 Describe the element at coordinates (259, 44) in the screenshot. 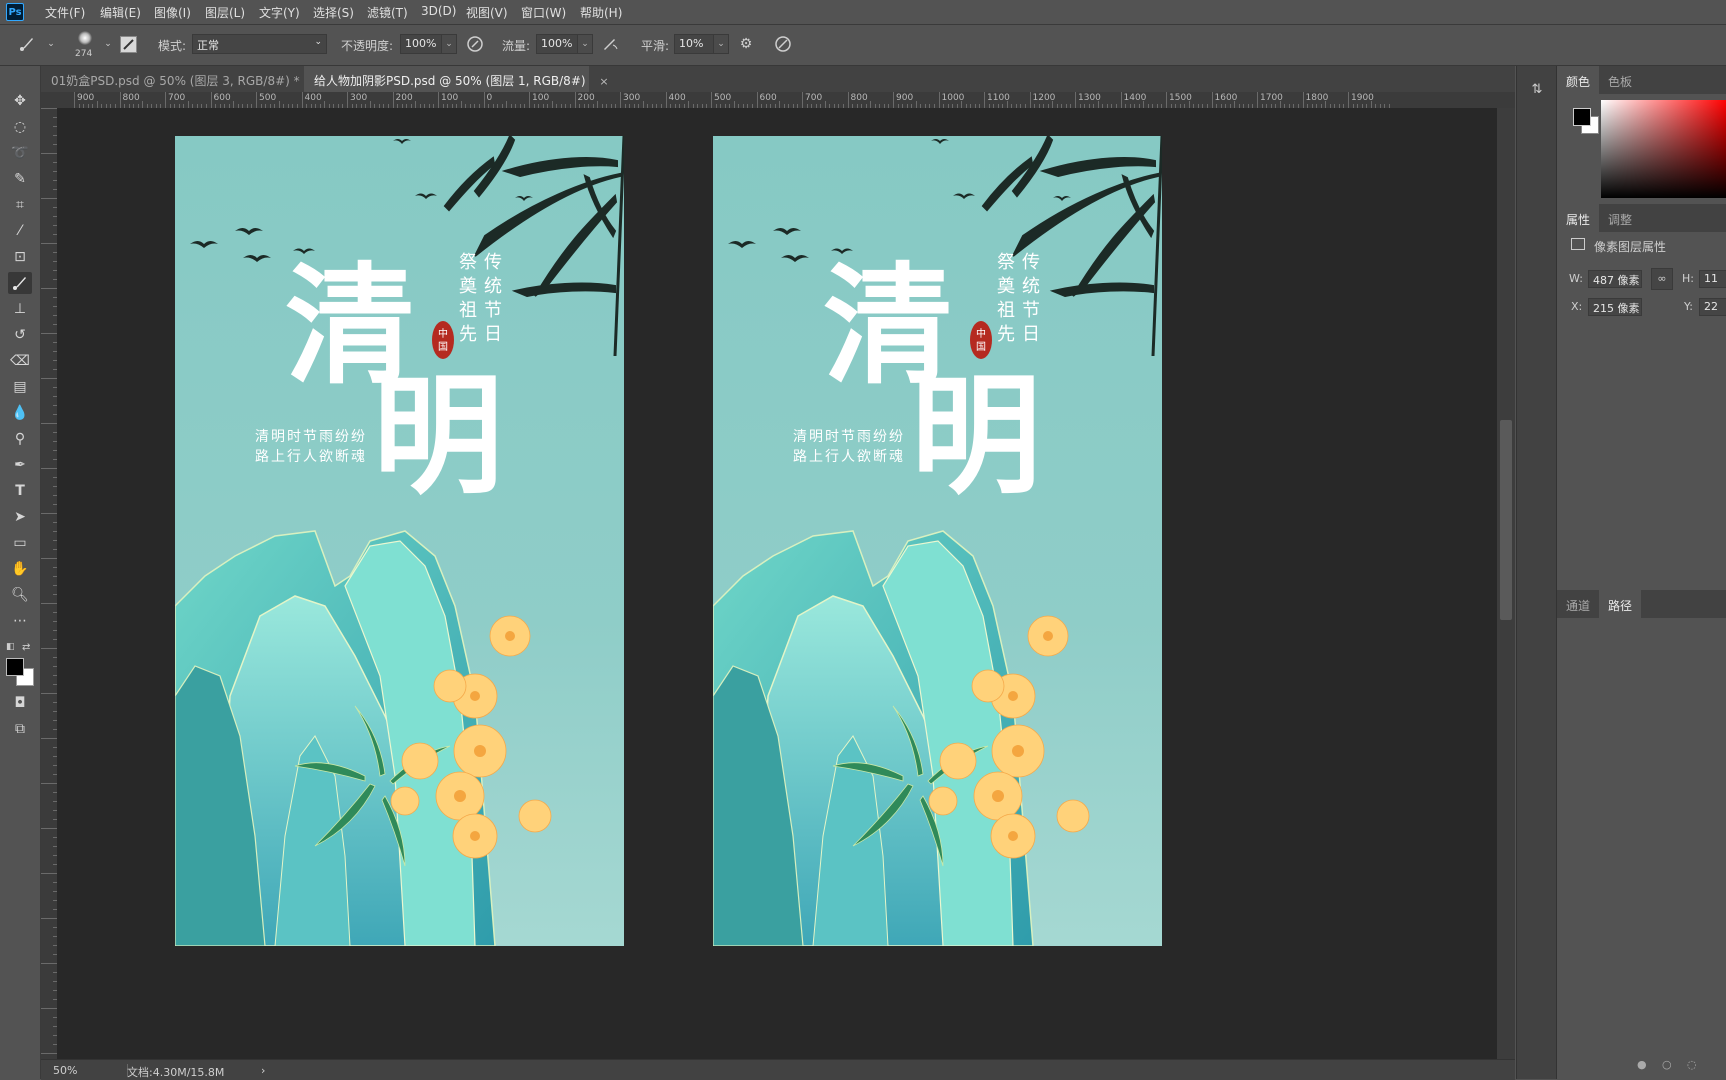

I see `blend-mode-select: 正常 ⌄` at that location.